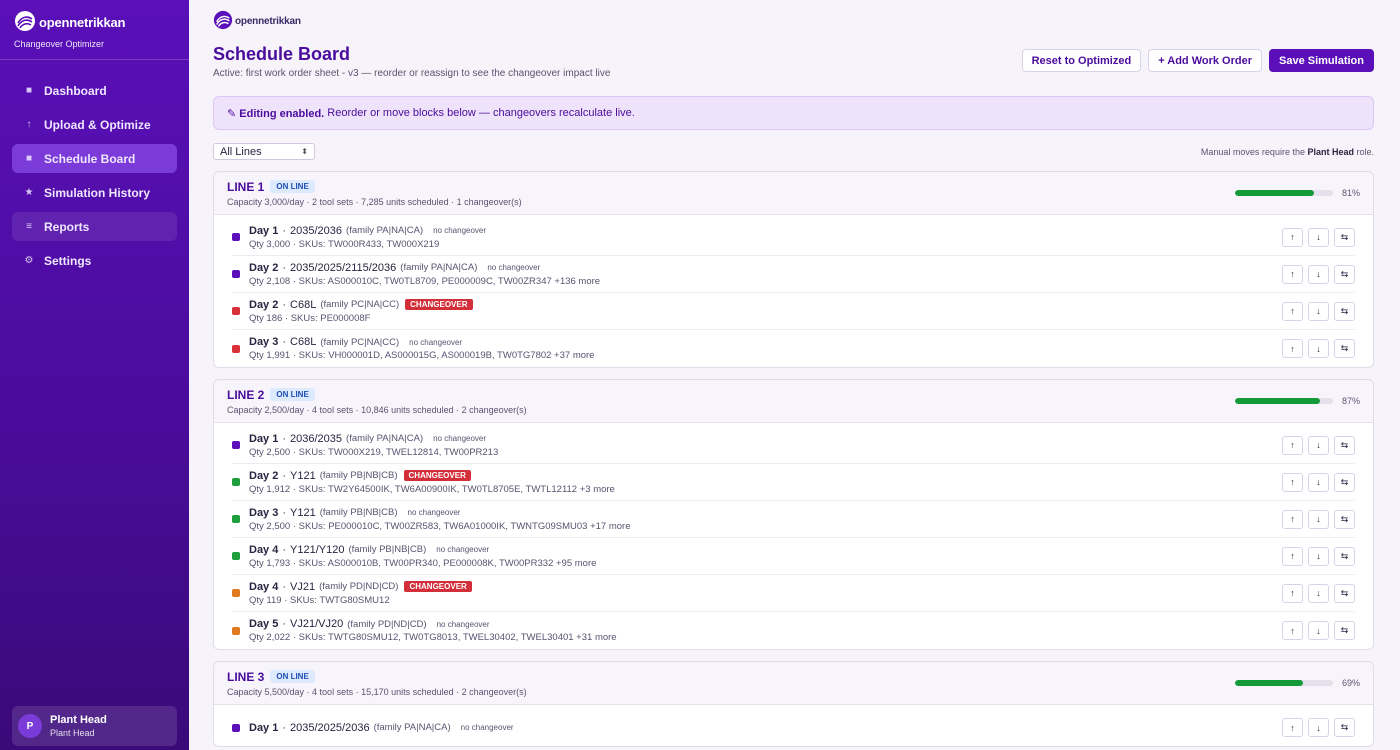  What do you see at coordinates (94, 158) in the screenshot?
I see `sidebar-item-schedule-board: ■ Schedule Board` at bounding box center [94, 158].